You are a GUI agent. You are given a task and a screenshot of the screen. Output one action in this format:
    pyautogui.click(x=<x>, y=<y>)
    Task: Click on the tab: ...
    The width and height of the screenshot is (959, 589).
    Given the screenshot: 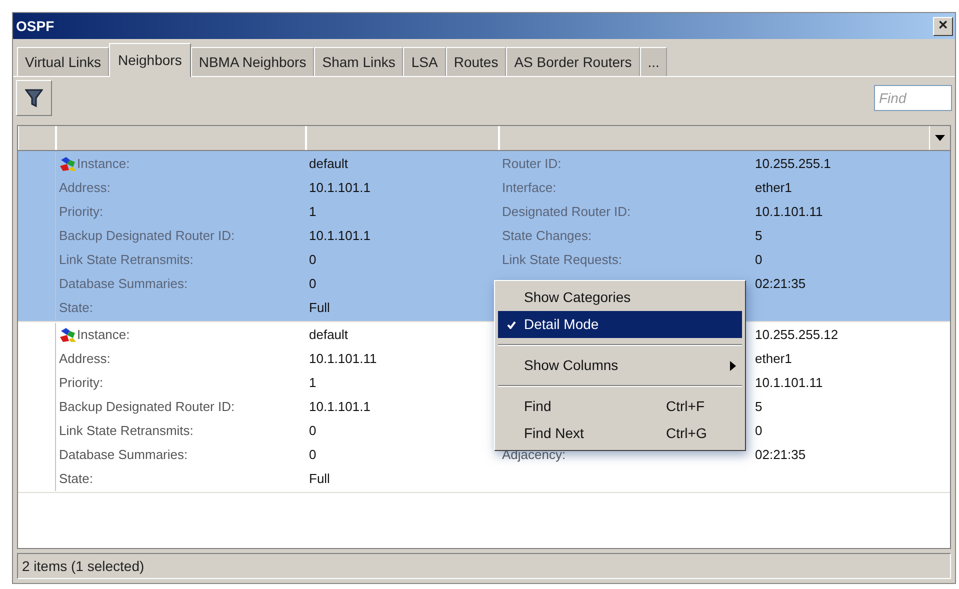 What is the action you would take?
    pyautogui.click(x=654, y=61)
    